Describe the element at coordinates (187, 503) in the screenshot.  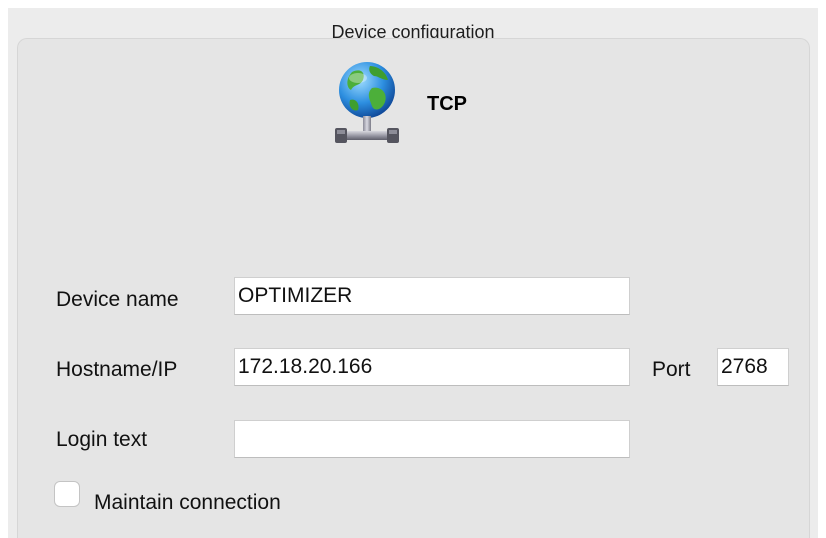
I see `maintain-connection-label: Maintain connection` at that location.